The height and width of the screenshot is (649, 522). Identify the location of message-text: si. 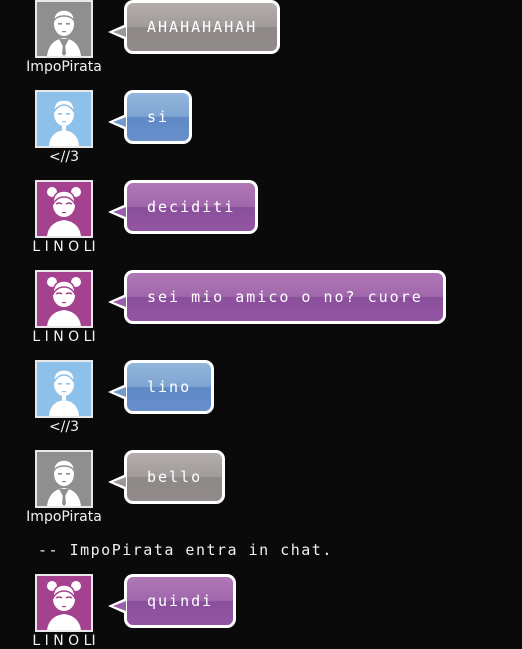
(158, 117).